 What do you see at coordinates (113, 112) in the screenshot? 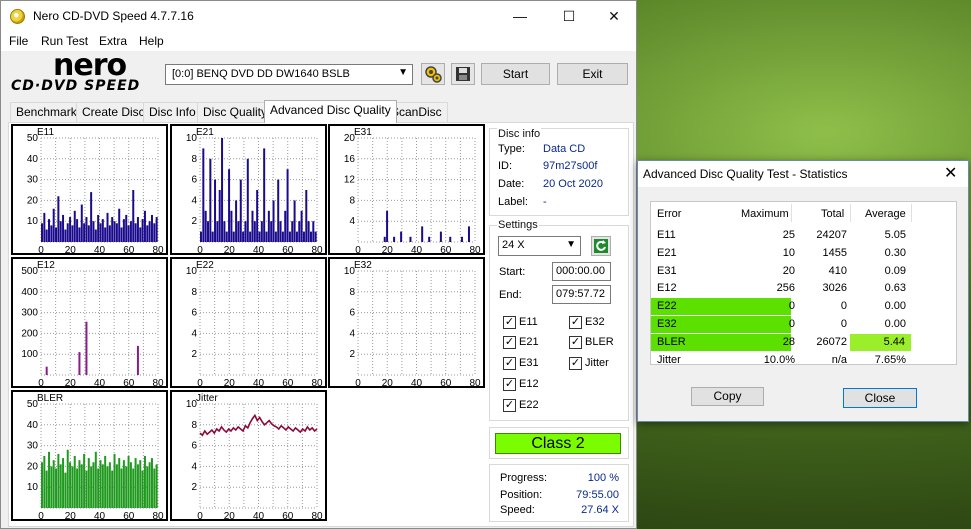
I see `tab-create-disc: Create Disc` at bounding box center [113, 112].